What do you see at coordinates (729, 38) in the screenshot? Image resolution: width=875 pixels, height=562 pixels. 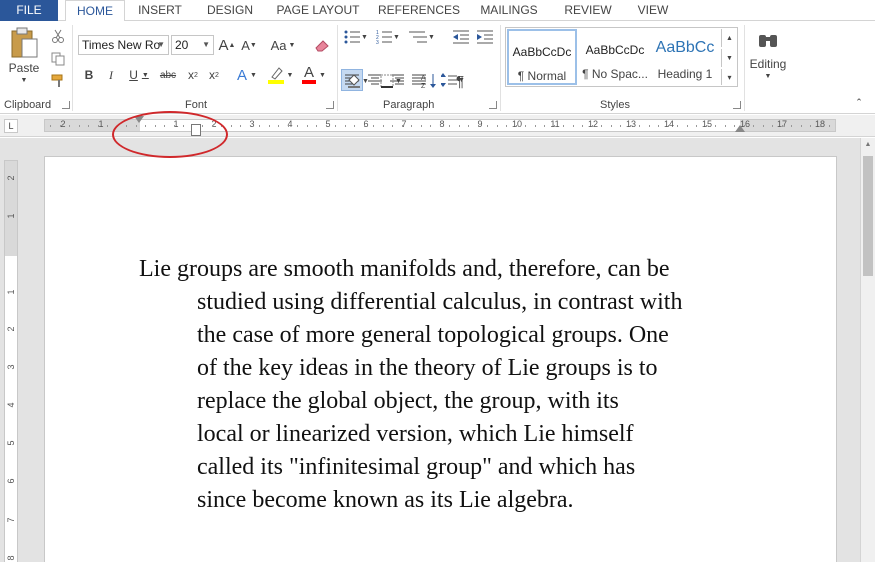 I see `styles-scroll-up-button: ▲` at bounding box center [729, 38].